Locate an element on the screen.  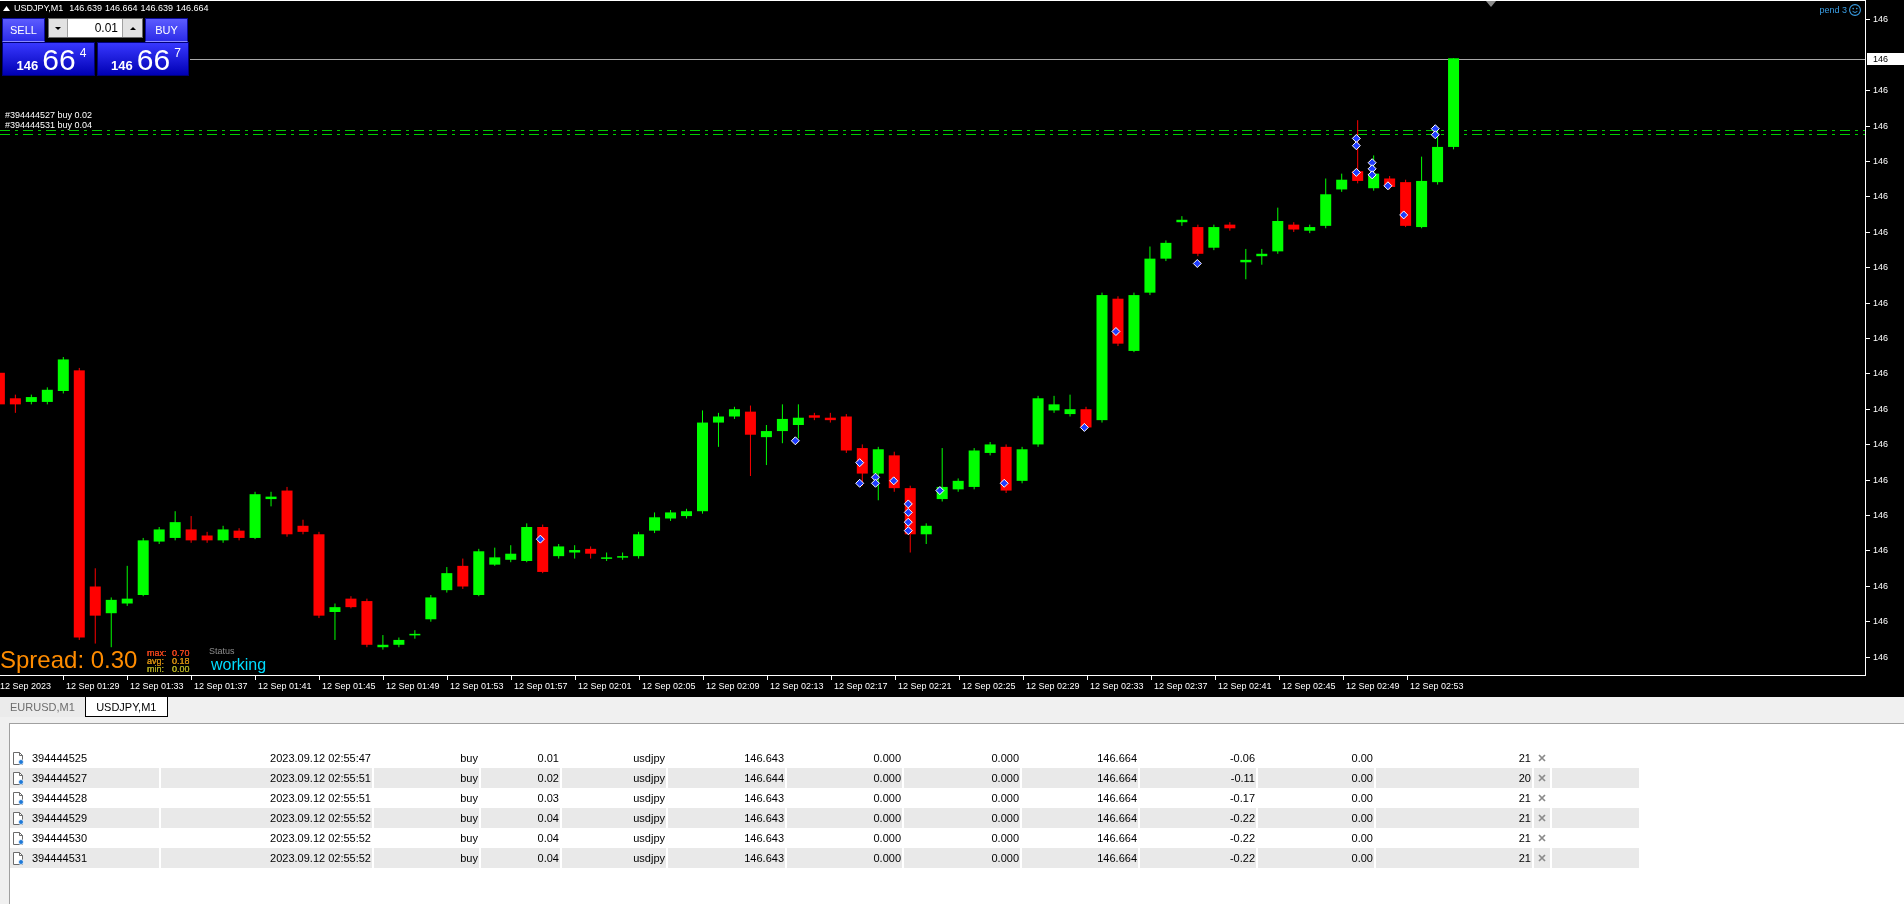
time-label: 12 Sep 02:49 is located at coordinates (1372, 686).